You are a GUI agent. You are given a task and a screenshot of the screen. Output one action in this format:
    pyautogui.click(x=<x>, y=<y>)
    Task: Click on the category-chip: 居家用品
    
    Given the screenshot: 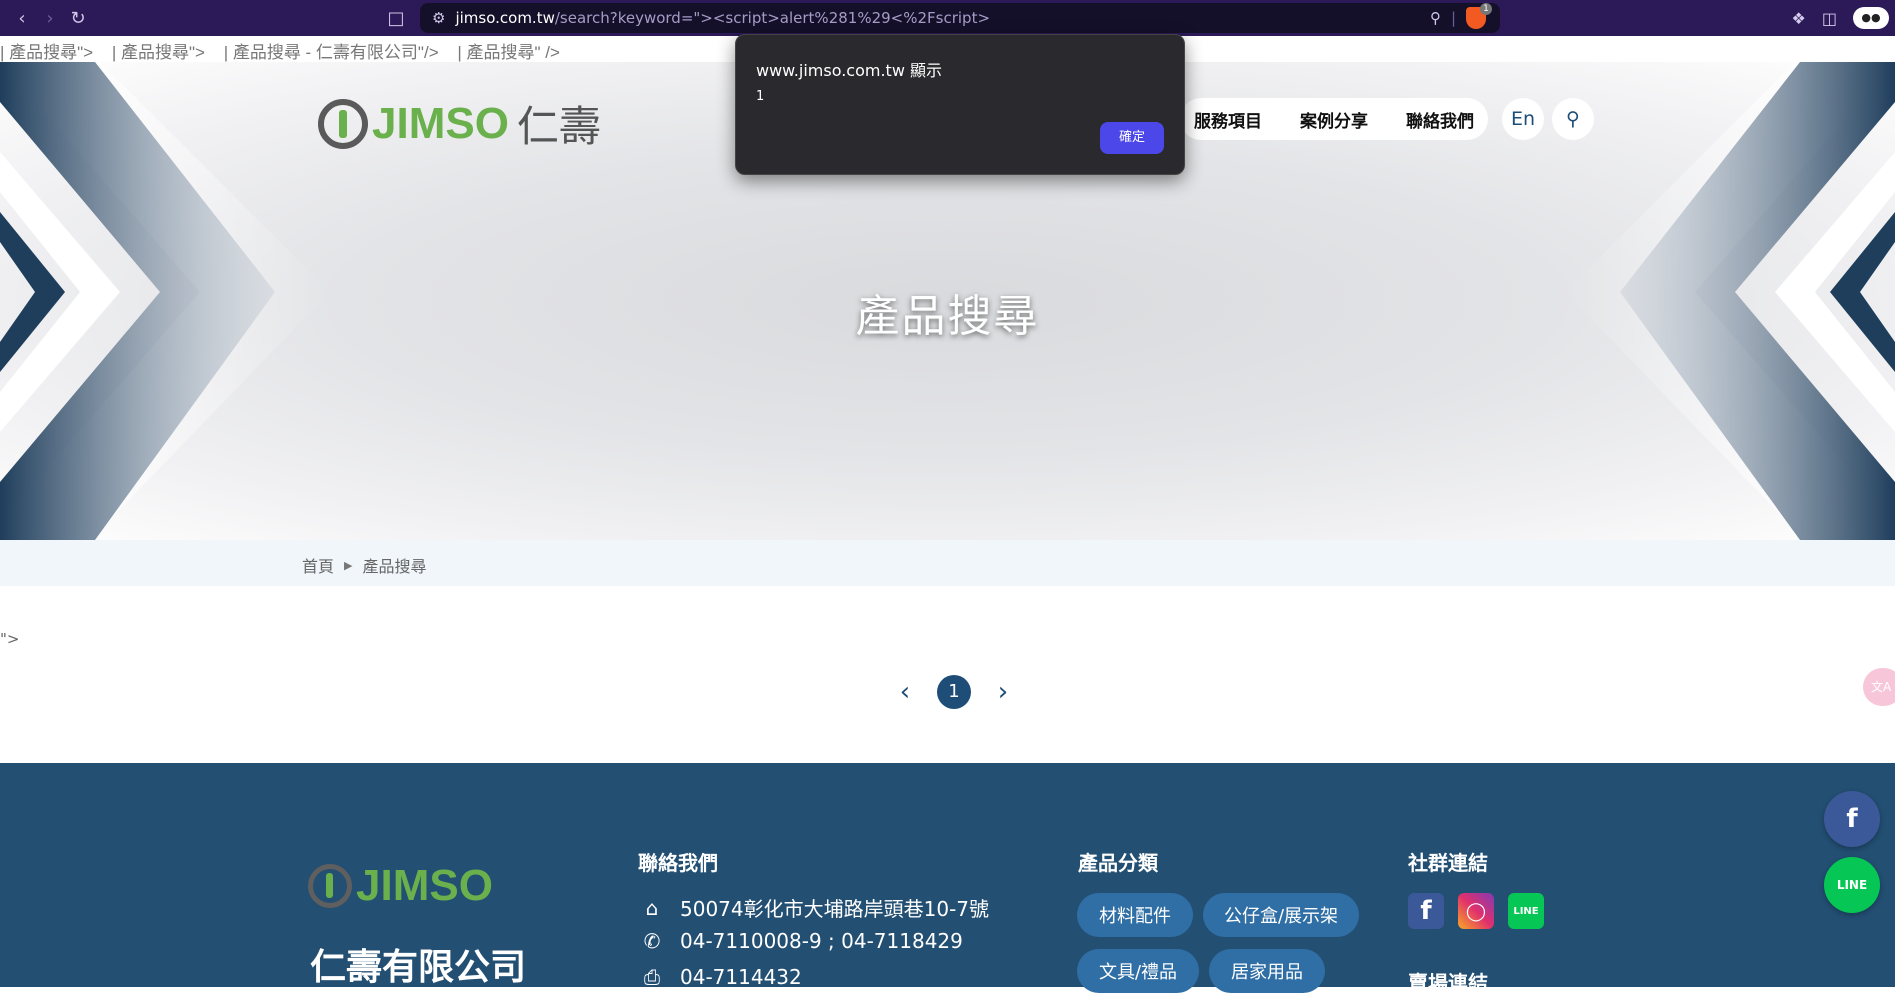 What is the action you would take?
    pyautogui.click(x=1267, y=971)
    